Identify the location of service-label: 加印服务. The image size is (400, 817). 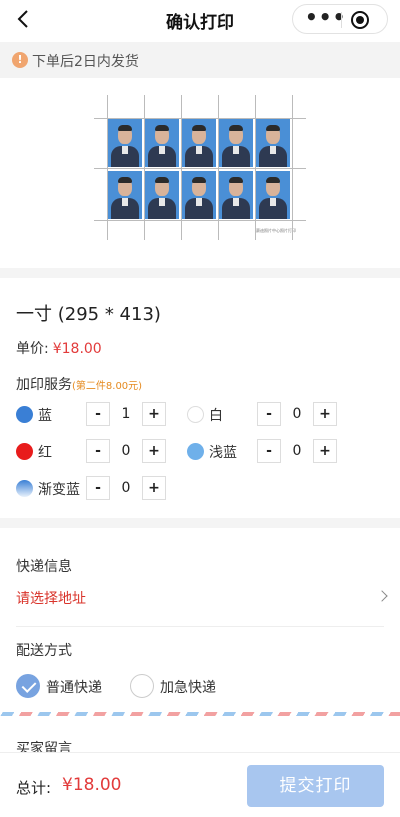
(44, 385).